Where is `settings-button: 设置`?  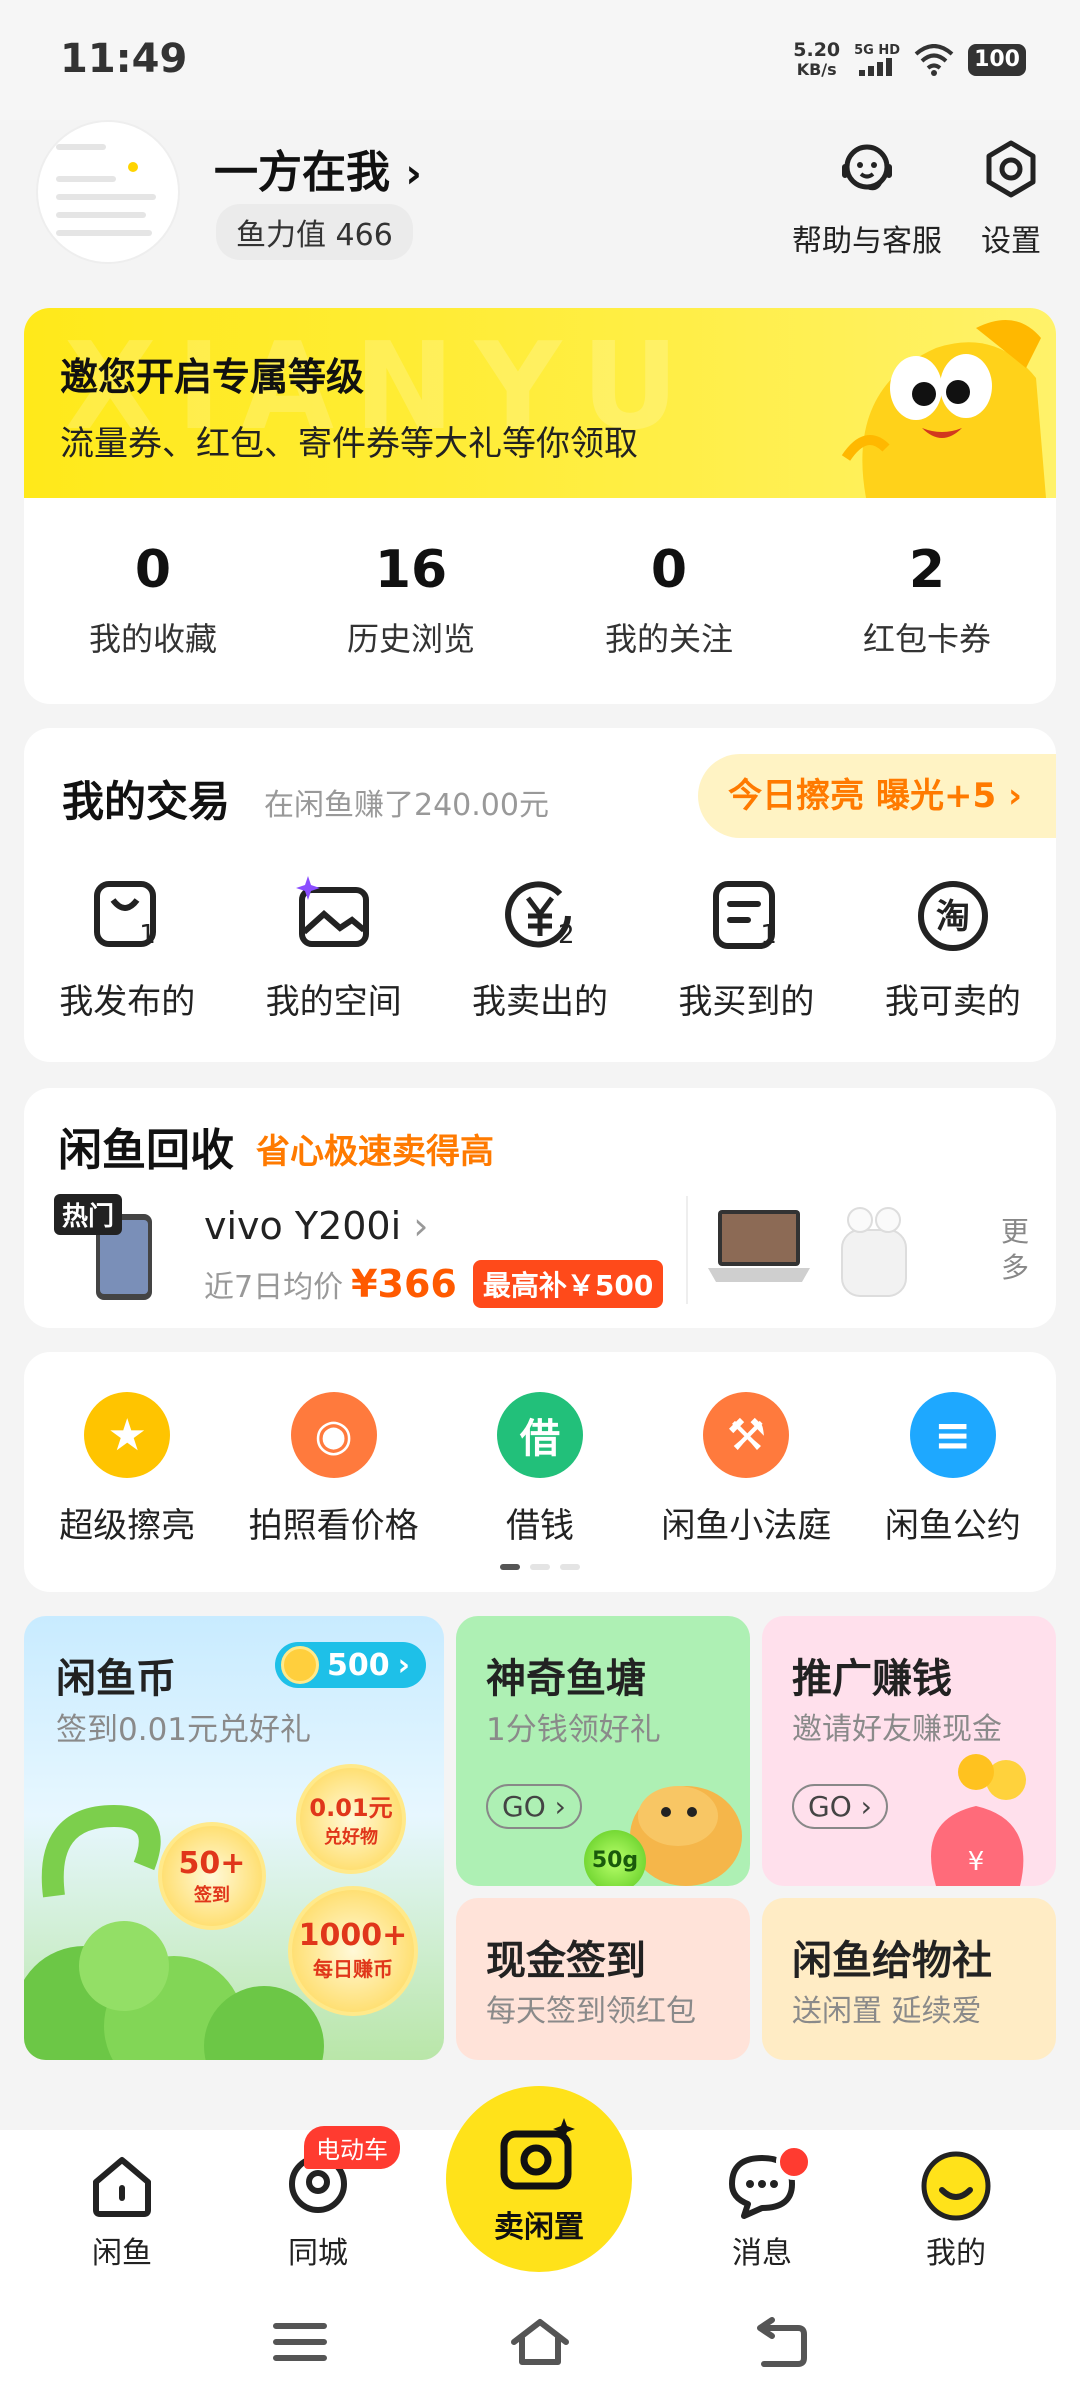
settings-button: 设置 is located at coordinates (1011, 197).